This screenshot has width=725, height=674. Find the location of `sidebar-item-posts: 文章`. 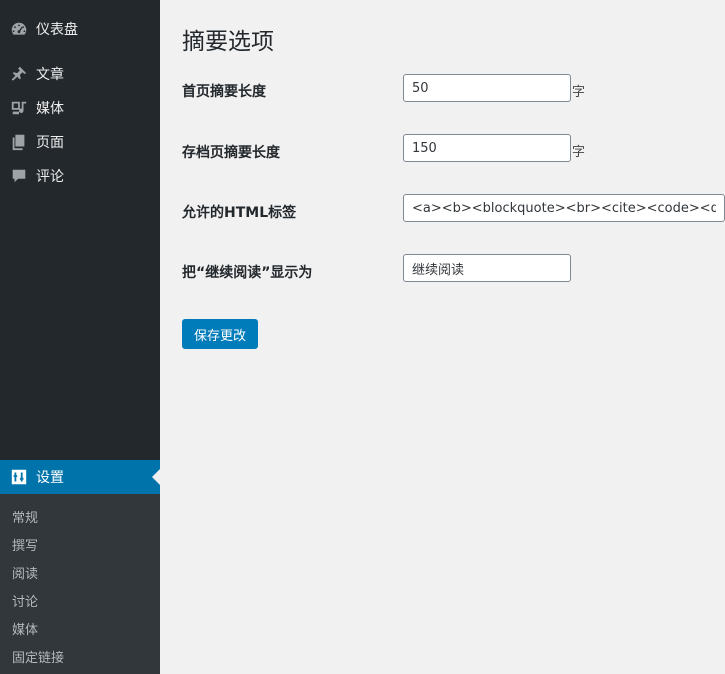

sidebar-item-posts: 文章 is located at coordinates (80, 74).